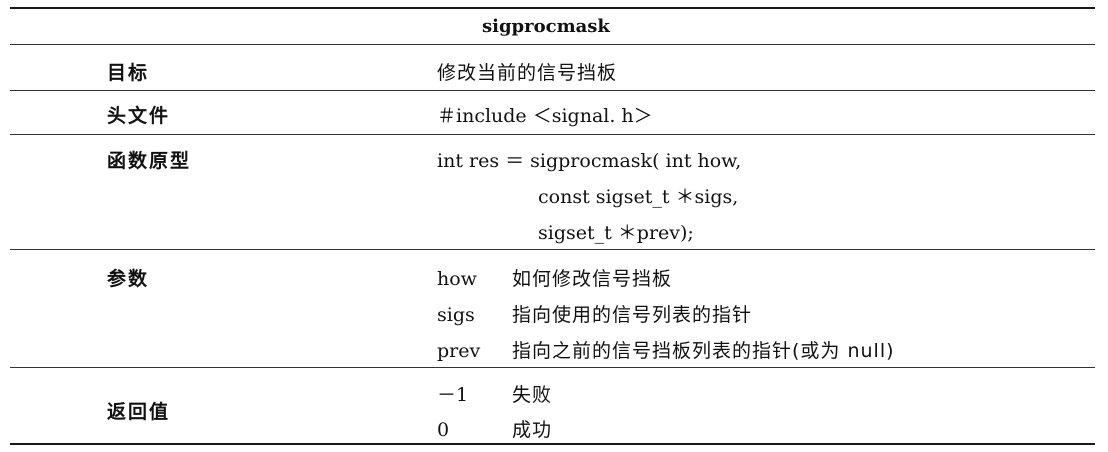 This screenshot has width=1108, height=452. I want to click on prototype-line: int res ＝ sigprocmask( int how,, so click(589, 161).